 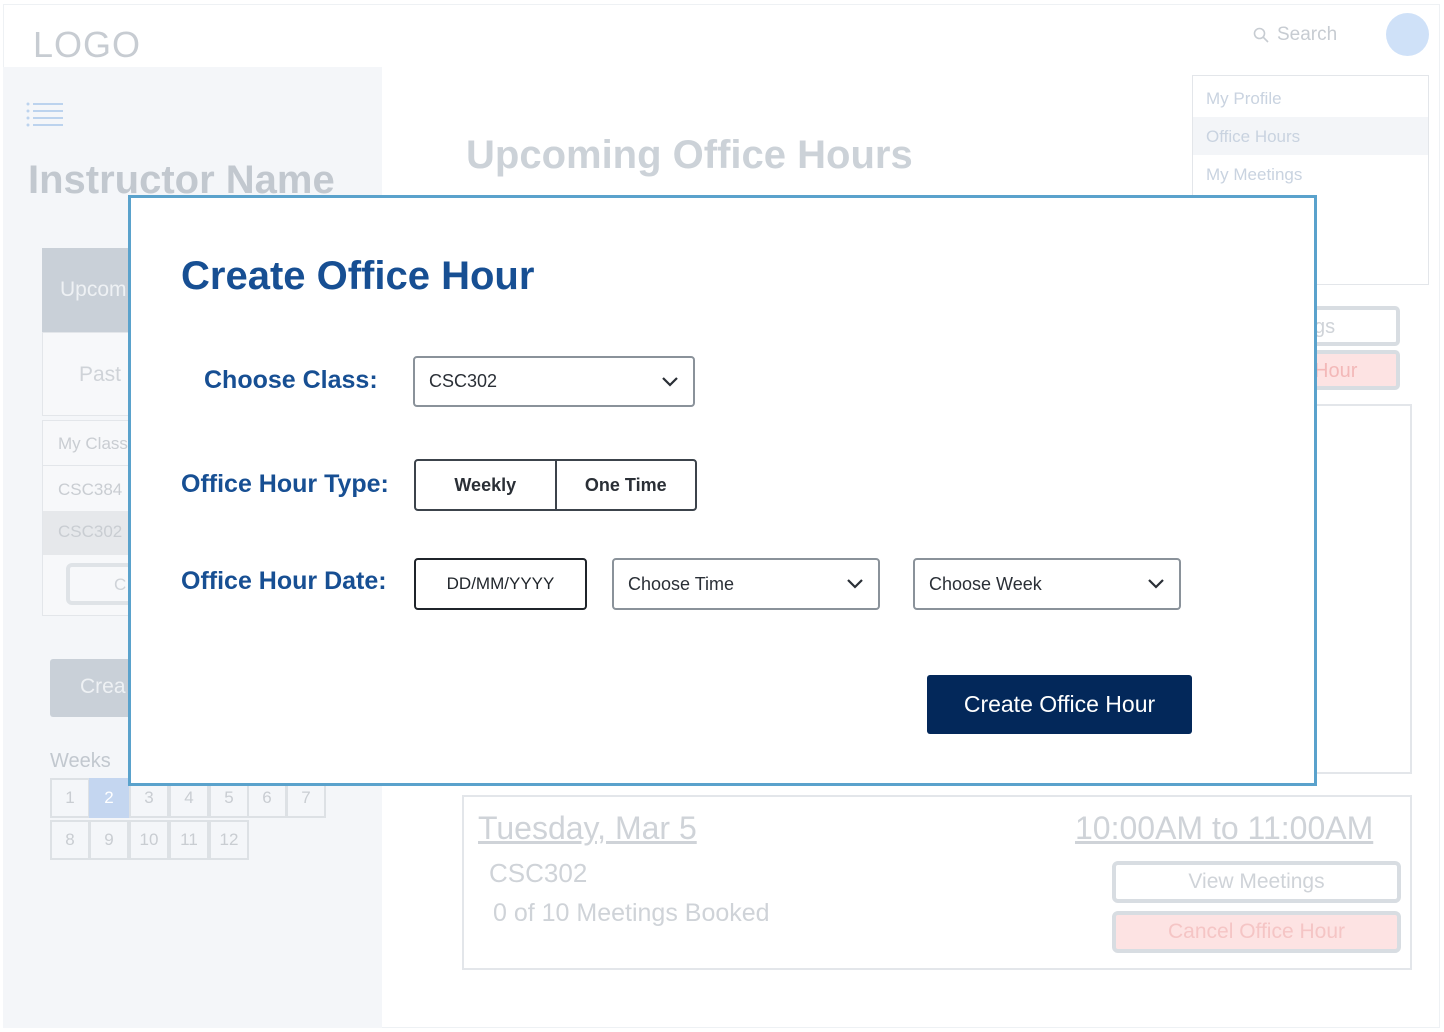 I want to click on avatar, so click(x=1407, y=34).